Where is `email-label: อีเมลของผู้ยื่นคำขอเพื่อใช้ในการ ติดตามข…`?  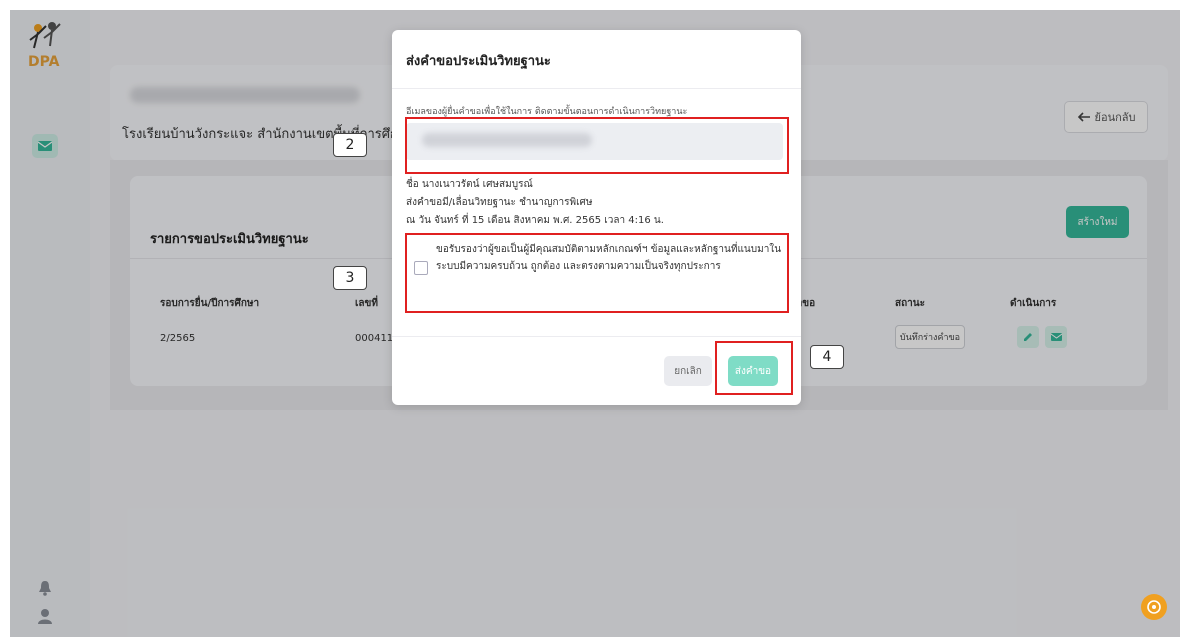 email-label: อีเมลของผู้ยื่นคำขอเพื่อใช้ในการ ติดตามข… is located at coordinates (547, 112).